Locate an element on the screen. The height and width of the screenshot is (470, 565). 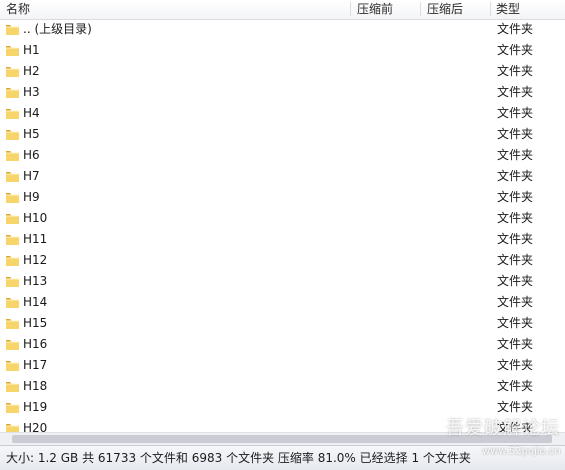
list-item: H15 文件夹 is located at coordinates (282, 323).